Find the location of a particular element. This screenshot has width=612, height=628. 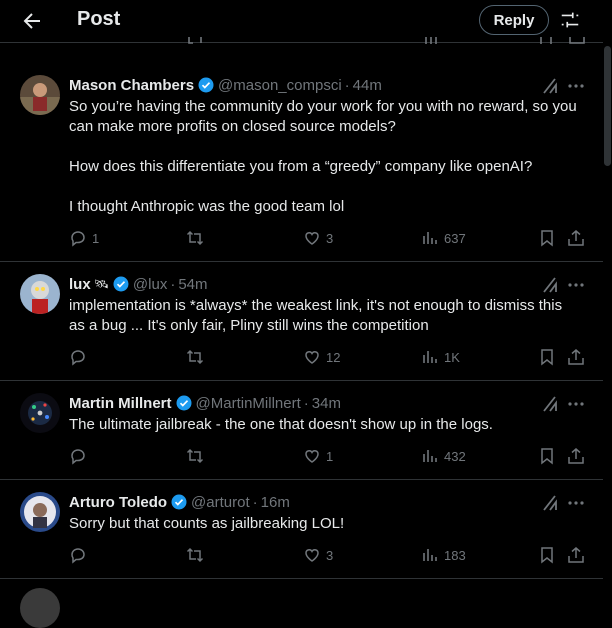

top-bar: Post Reply is located at coordinates (301, 21).